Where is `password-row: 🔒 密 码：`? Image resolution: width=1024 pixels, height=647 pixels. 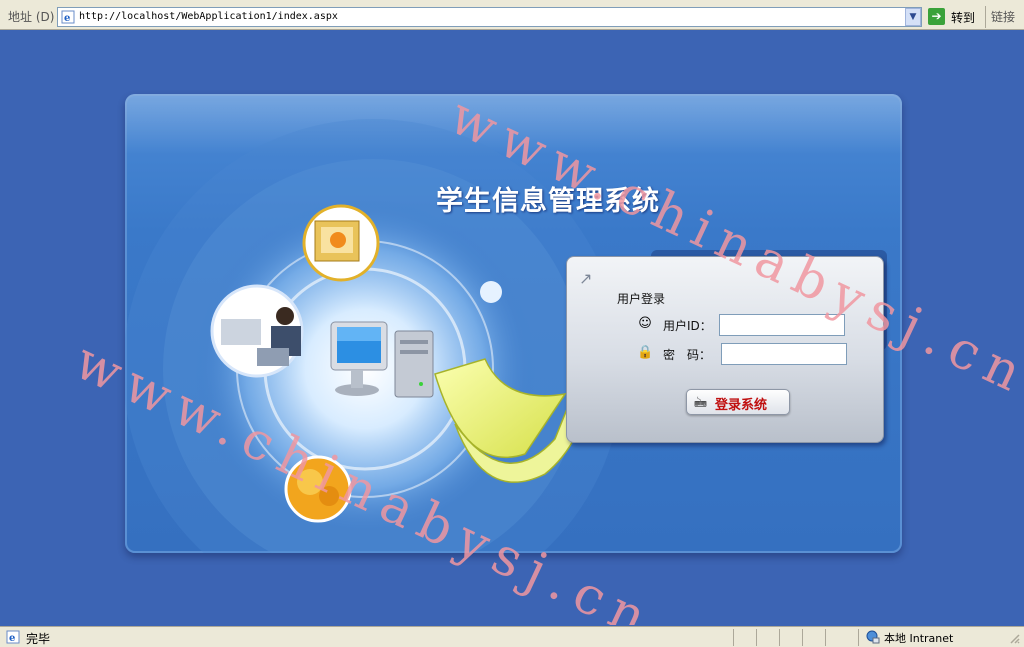 password-row: 🔒 密 码： is located at coordinates (747, 354).